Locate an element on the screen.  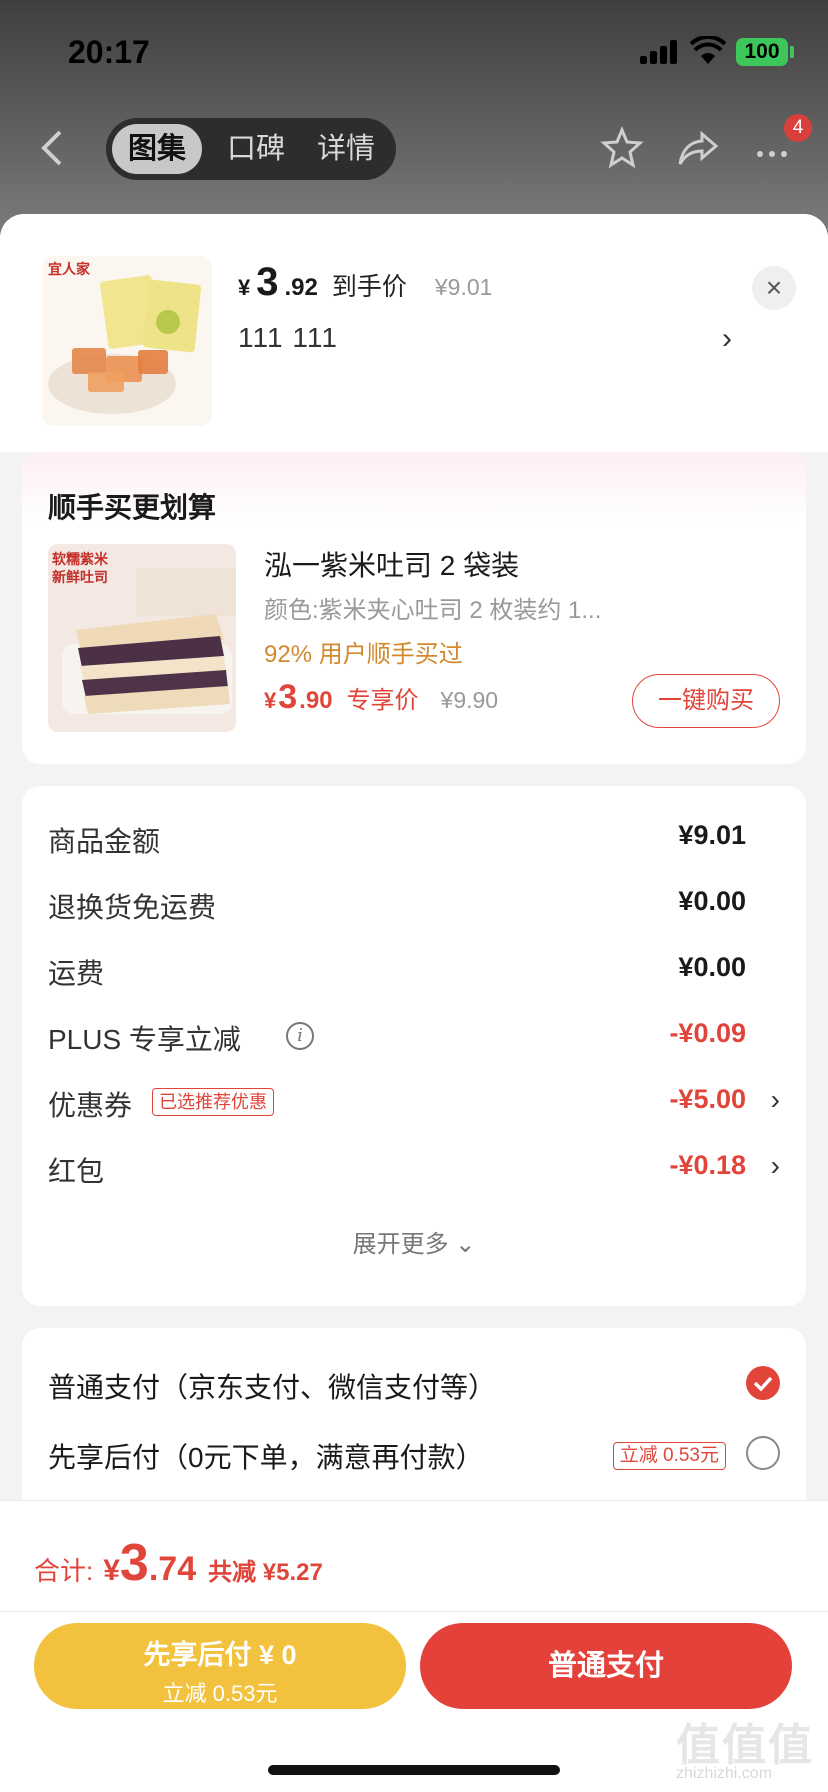
tab-reviews: 口碑 is located at coordinates (256, 149).